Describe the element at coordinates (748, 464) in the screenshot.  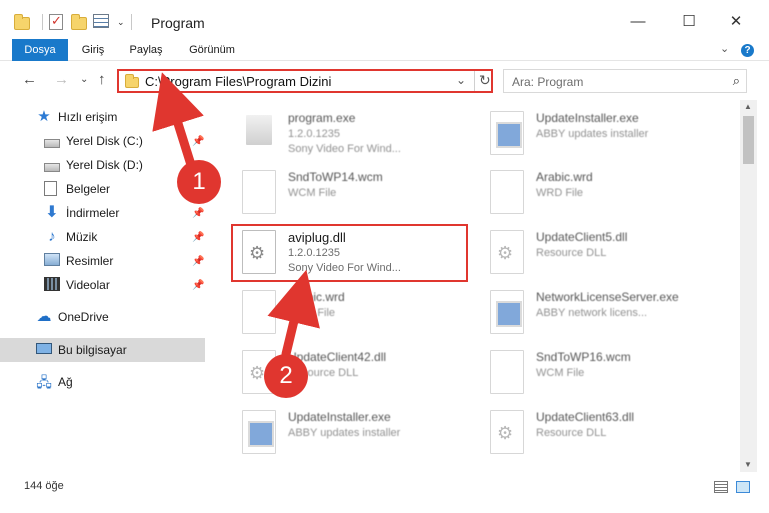
I see `scroll-down-arrow-icon: ▼` at that location.